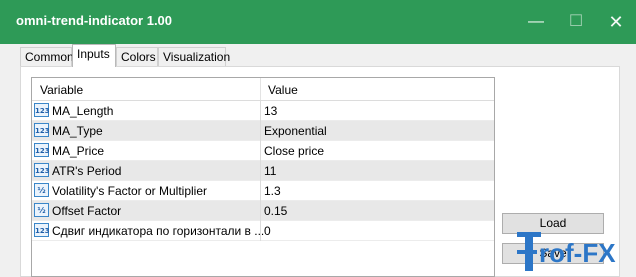 The height and width of the screenshot is (277, 636). Describe the element at coordinates (263, 151) in the screenshot. I see `table-row: 123 MA_Price Close price` at that location.